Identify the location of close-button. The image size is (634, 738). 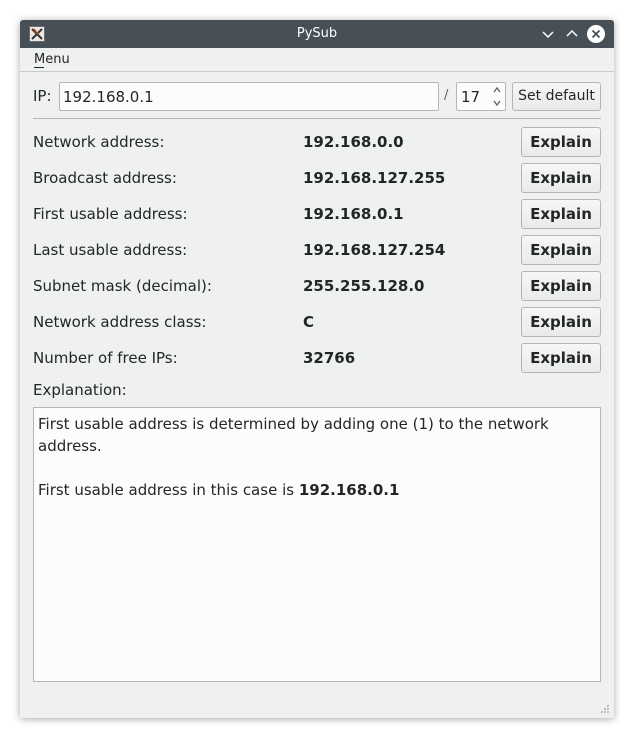
(596, 34).